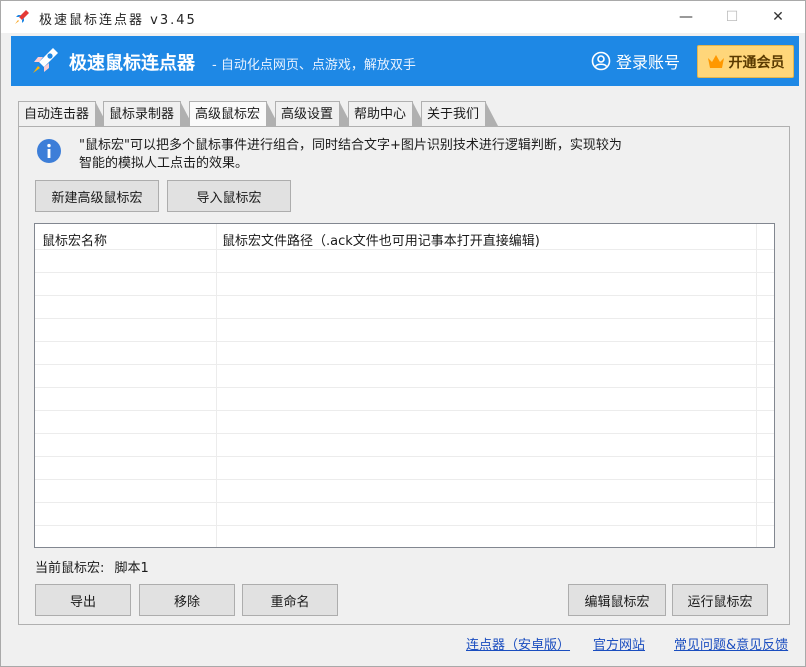 Image resolution: width=806 pixels, height=667 pixels. I want to click on vip-label: 开通会员, so click(756, 62).